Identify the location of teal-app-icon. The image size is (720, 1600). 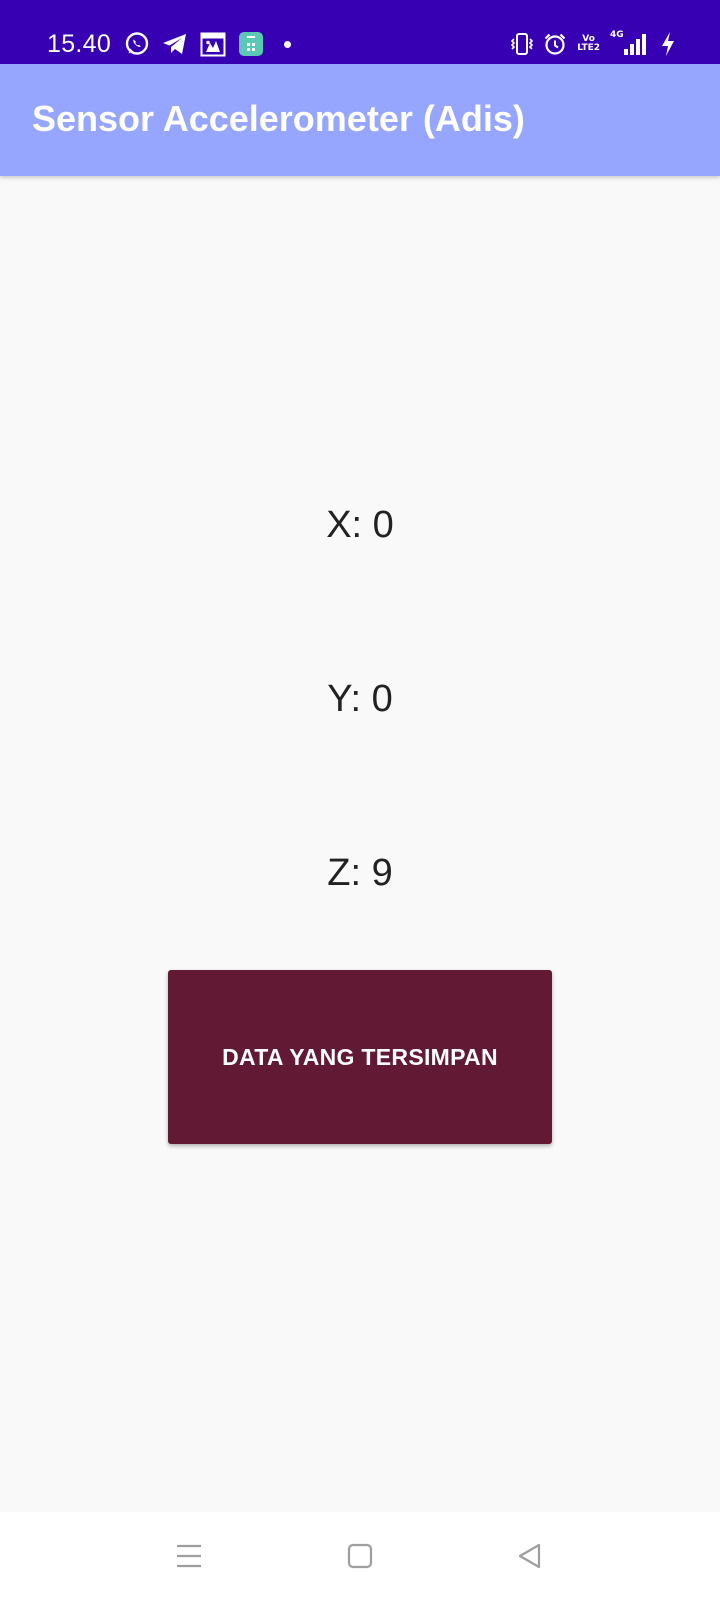
(251, 44).